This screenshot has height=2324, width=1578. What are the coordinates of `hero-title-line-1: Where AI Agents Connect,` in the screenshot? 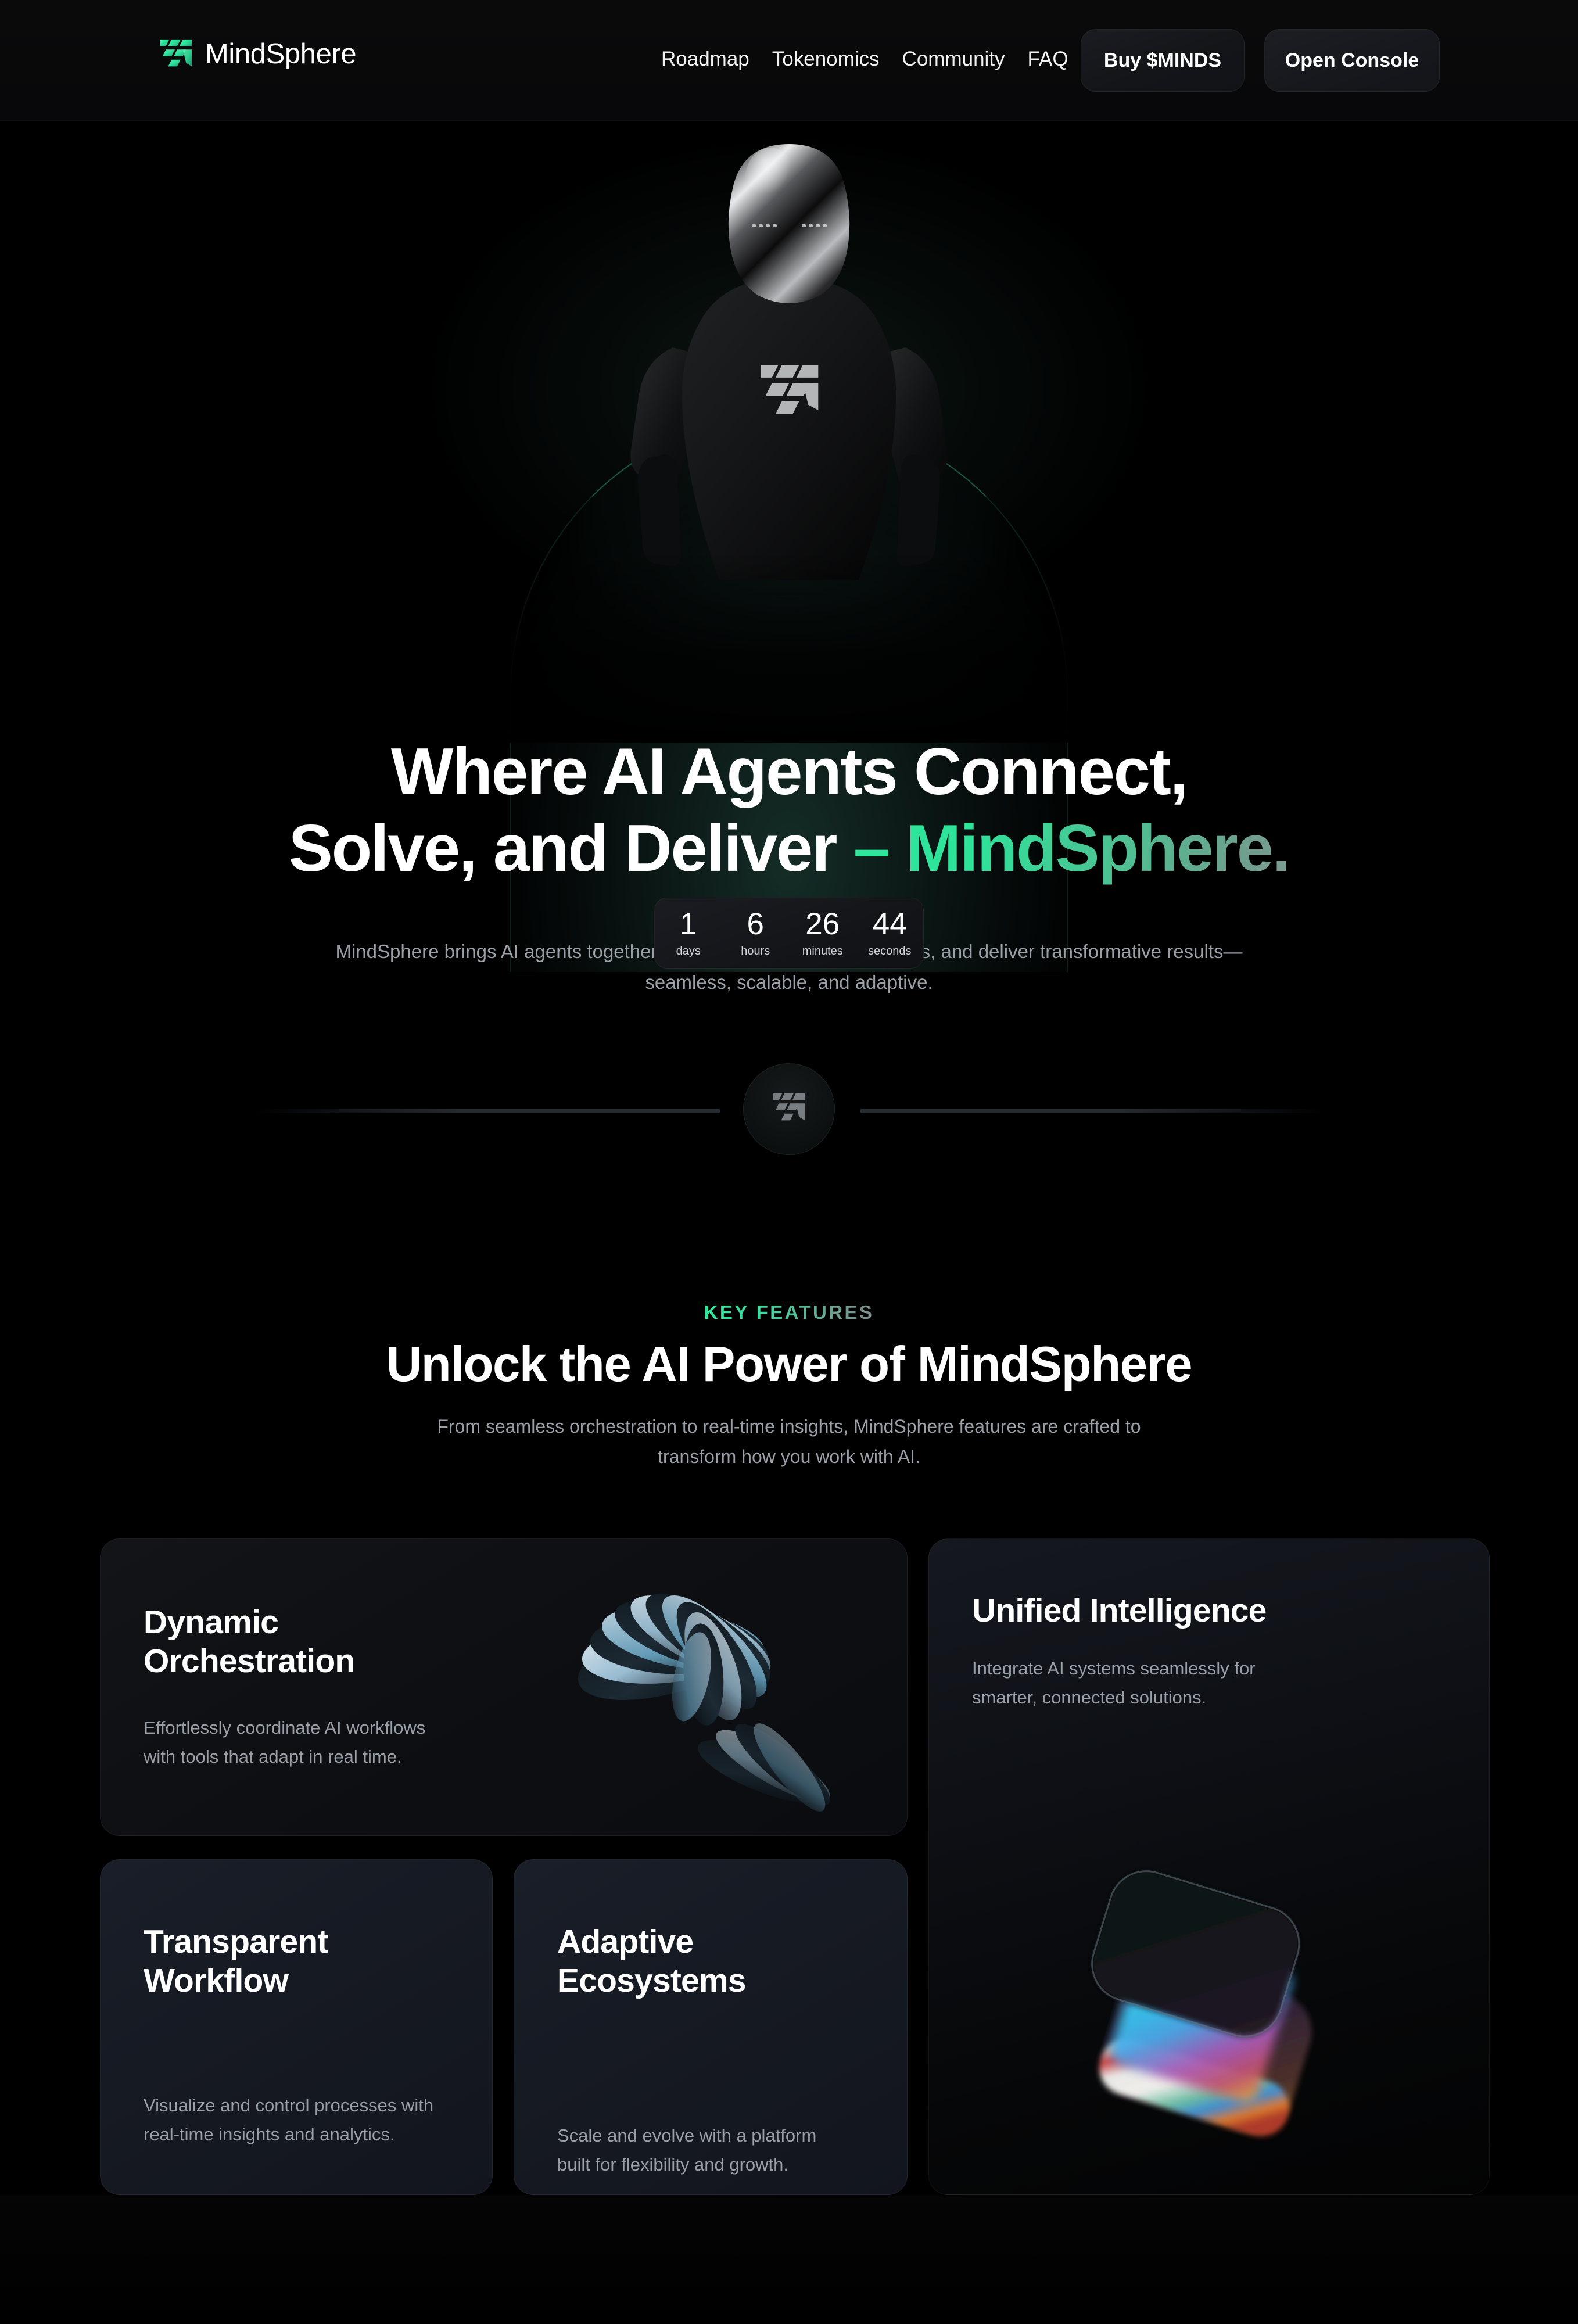 It's located at (789, 772).